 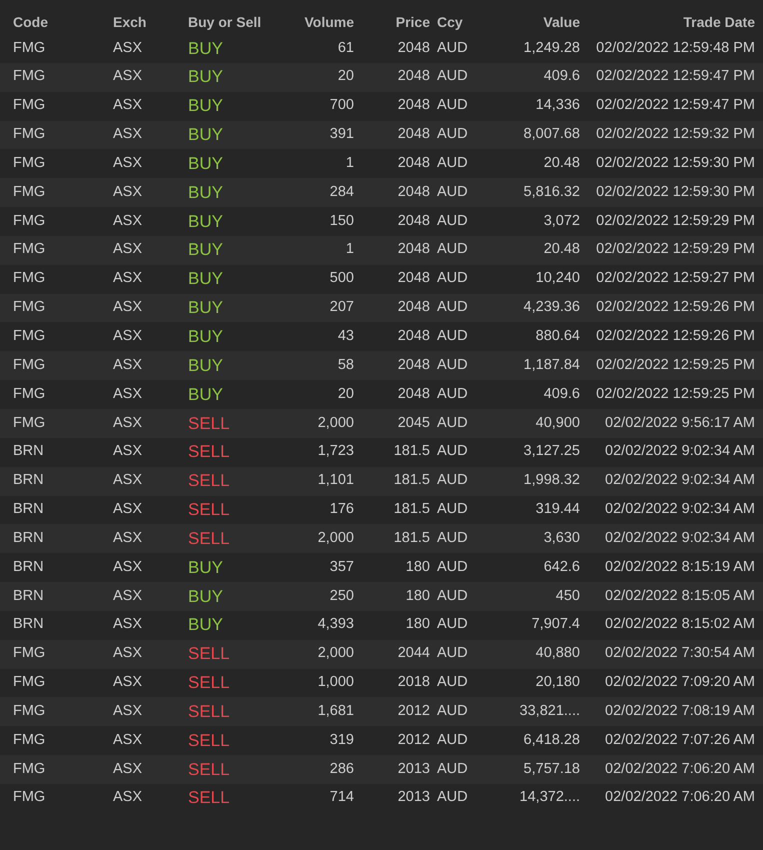 I want to click on column-header: Price, so click(x=392, y=22).